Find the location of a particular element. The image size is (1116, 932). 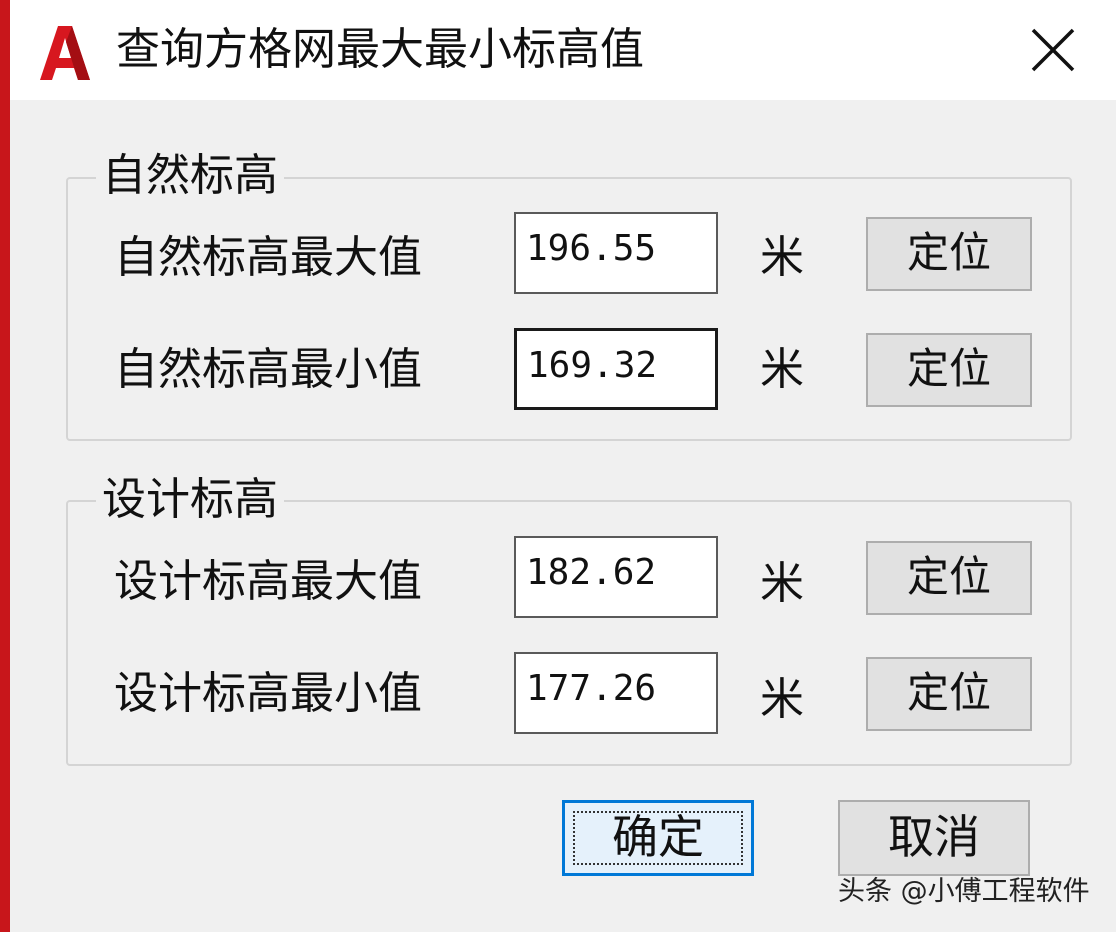

design-min-label: 设计标高最小值 is located at coordinates (268, 693).